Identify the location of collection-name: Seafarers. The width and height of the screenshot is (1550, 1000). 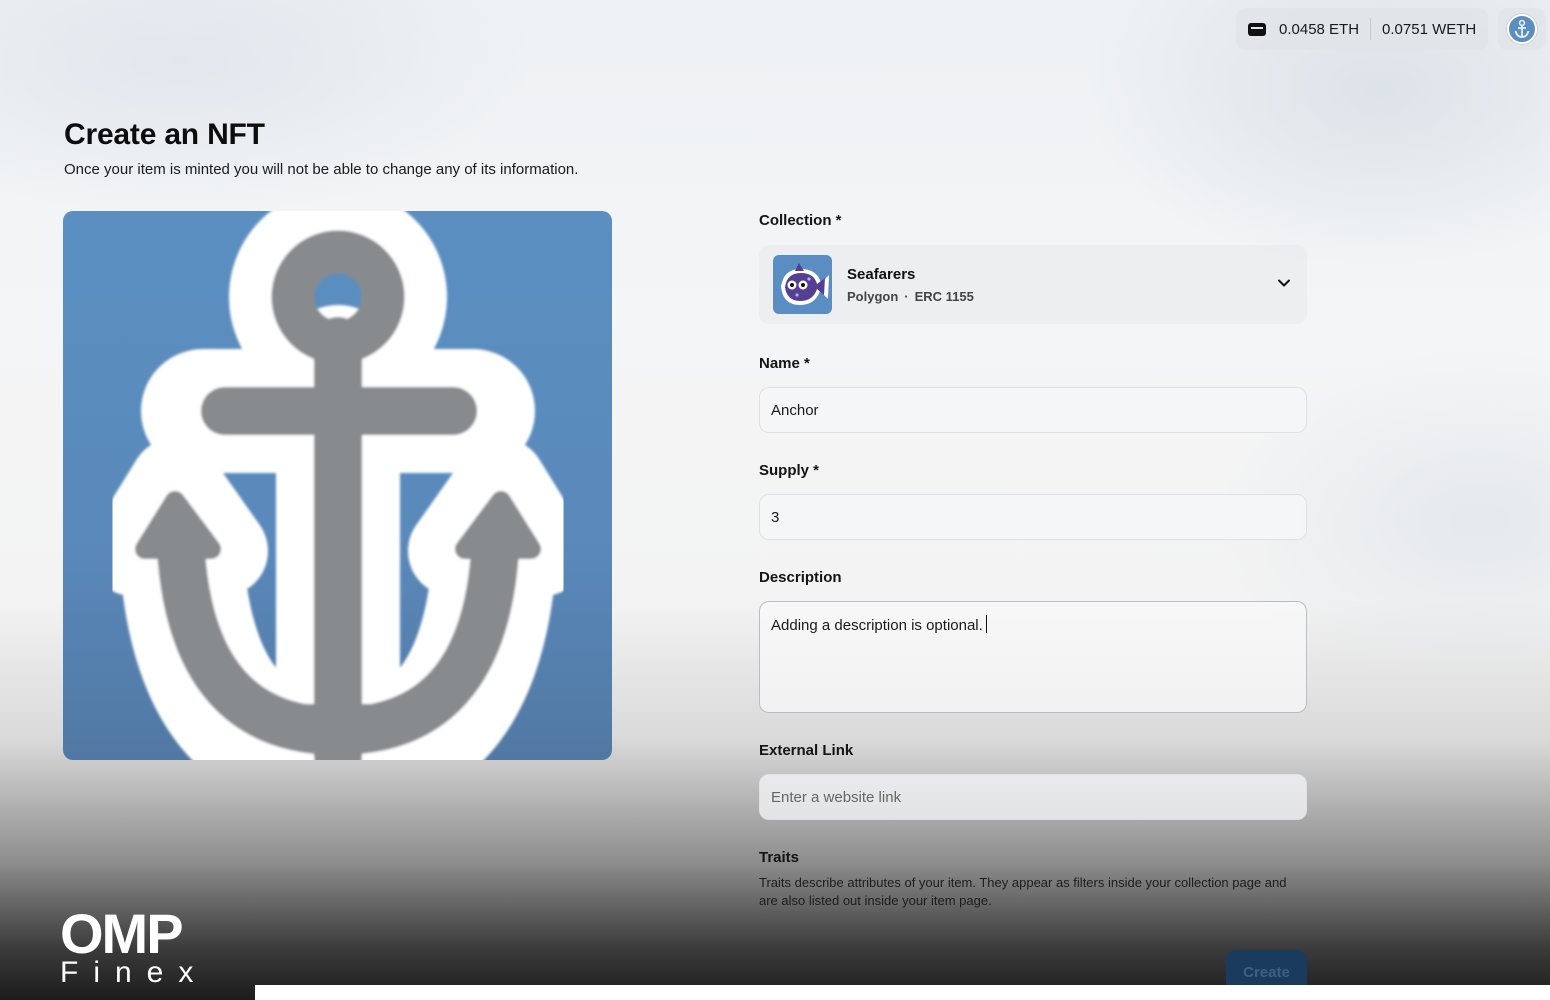
(881, 274).